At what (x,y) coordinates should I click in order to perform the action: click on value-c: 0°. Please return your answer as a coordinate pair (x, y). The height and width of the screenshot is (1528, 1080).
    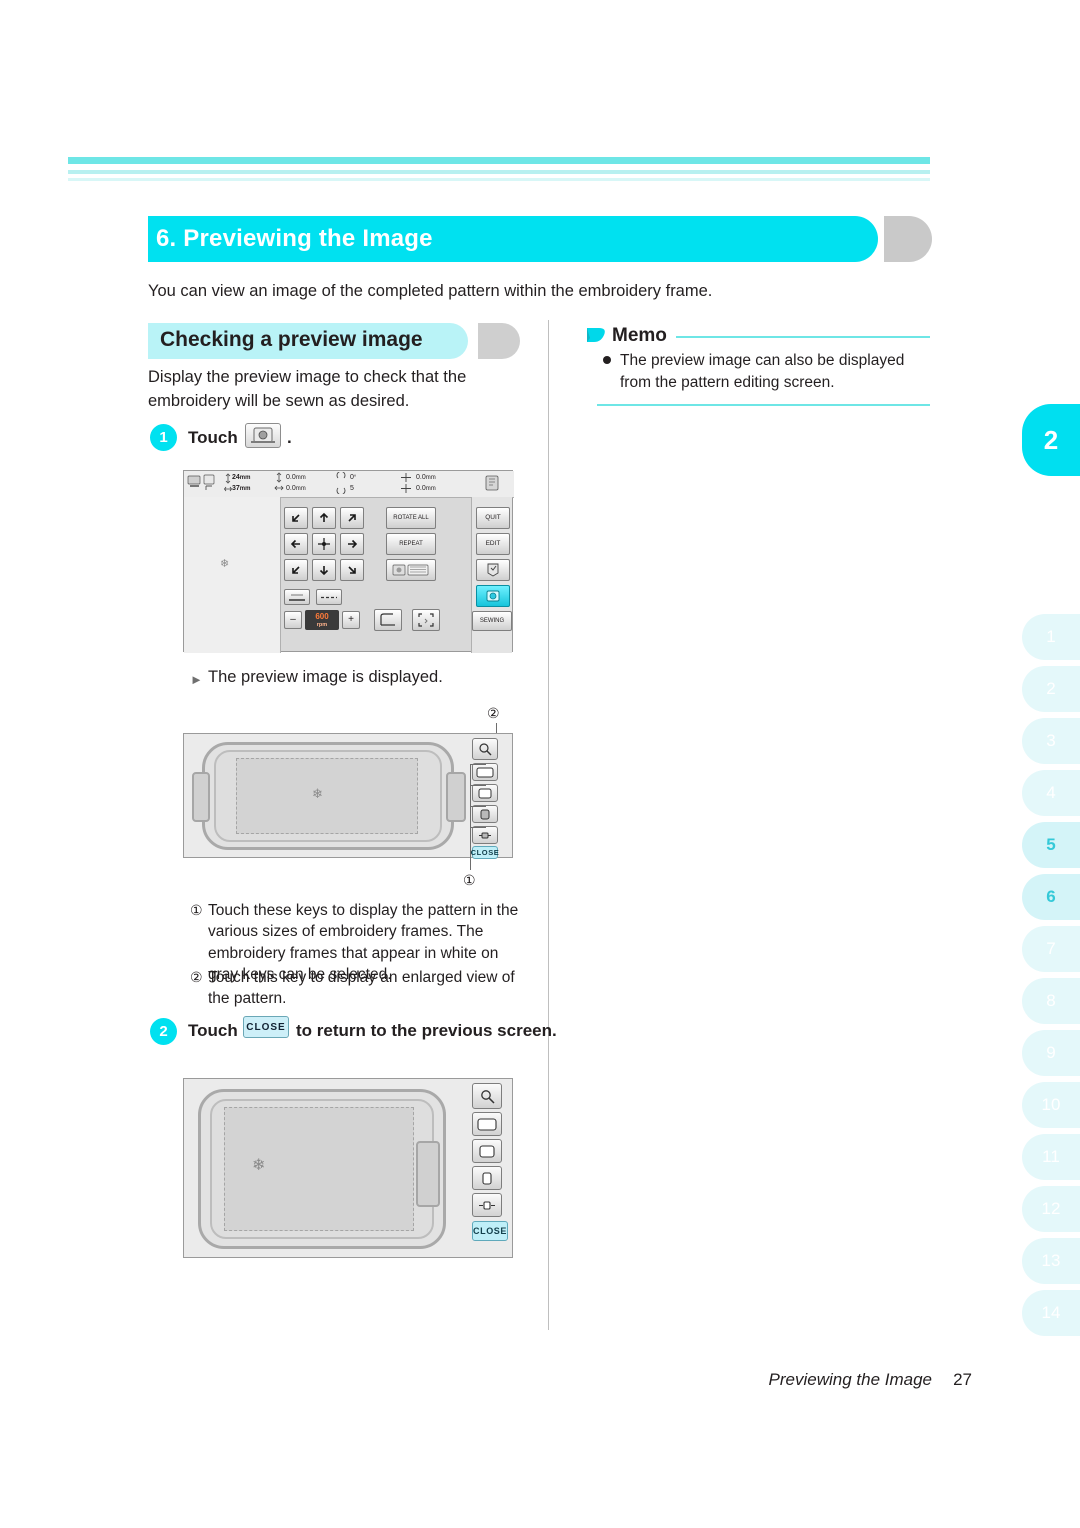
    Looking at the image, I should click on (353, 477).